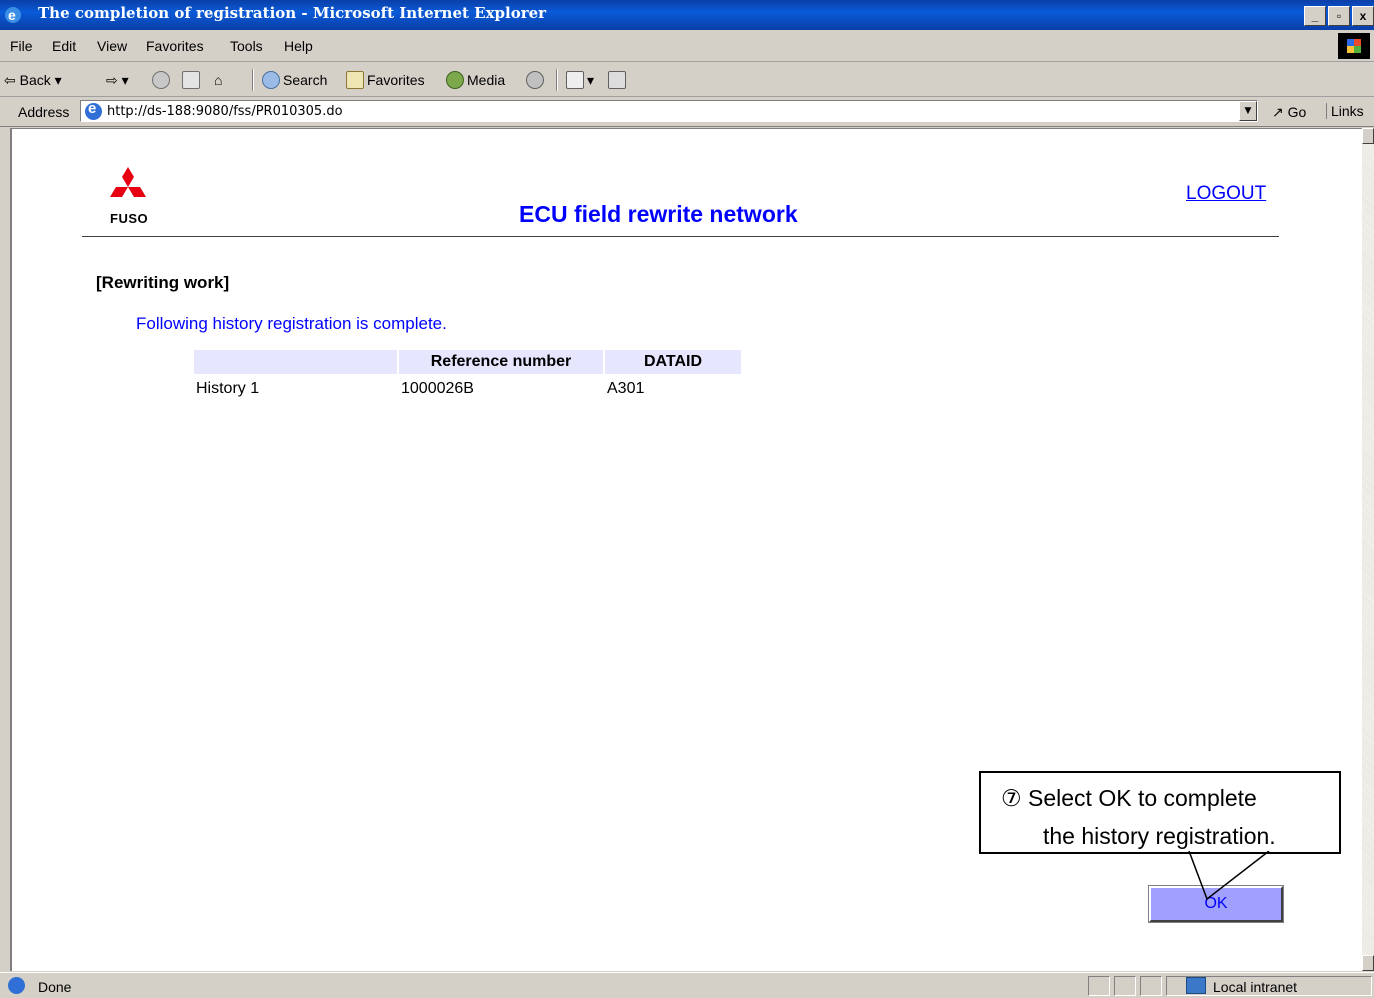  What do you see at coordinates (355, 80) in the screenshot?
I see `favorites-icon` at bounding box center [355, 80].